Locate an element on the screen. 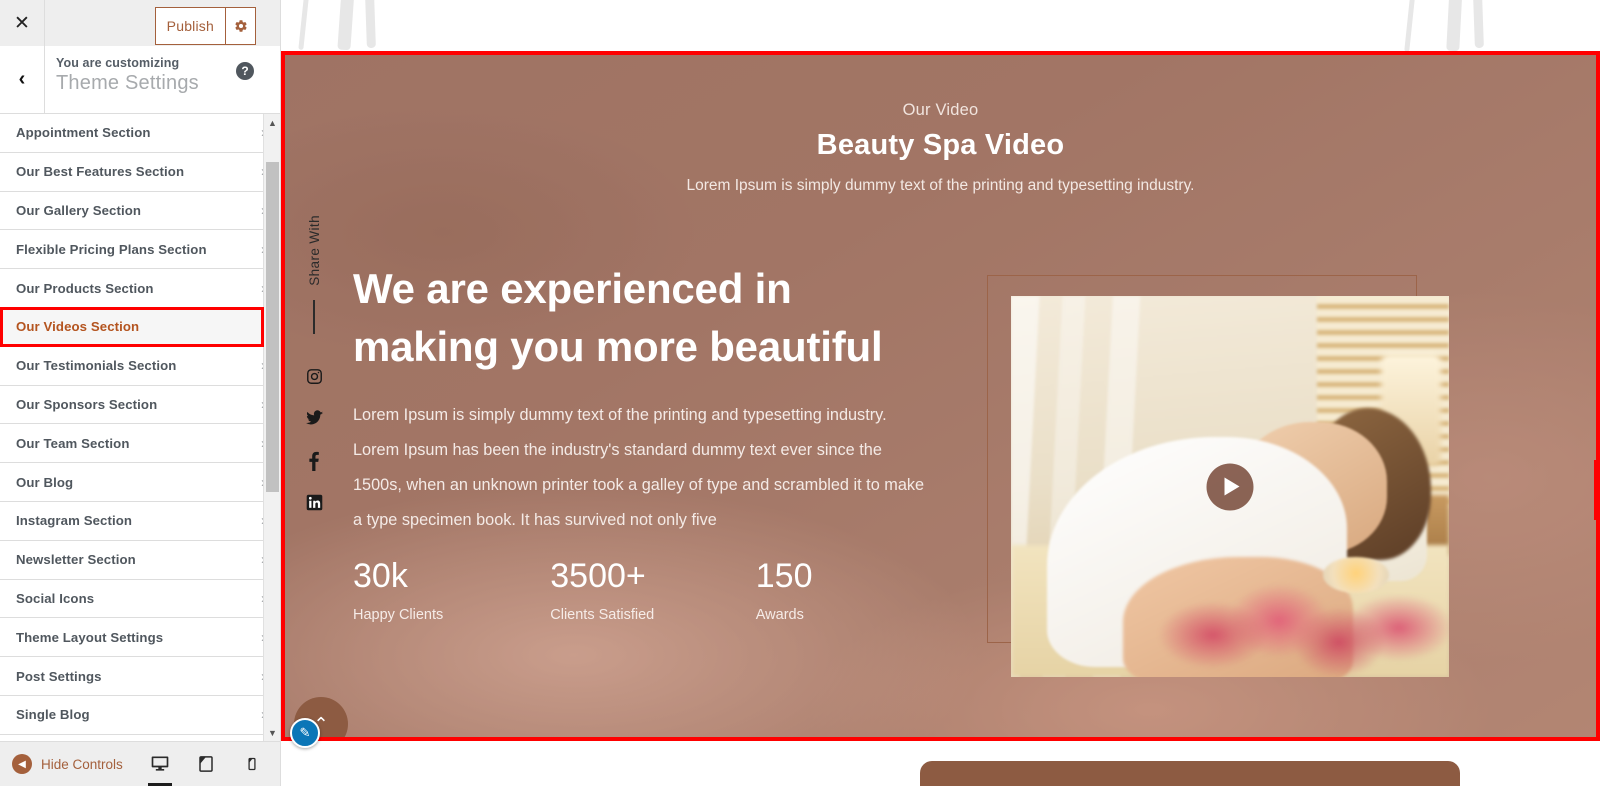 The height and width of the screenshot is (786, 1600). stat-number: 30k is located at coordinates (380, 576).